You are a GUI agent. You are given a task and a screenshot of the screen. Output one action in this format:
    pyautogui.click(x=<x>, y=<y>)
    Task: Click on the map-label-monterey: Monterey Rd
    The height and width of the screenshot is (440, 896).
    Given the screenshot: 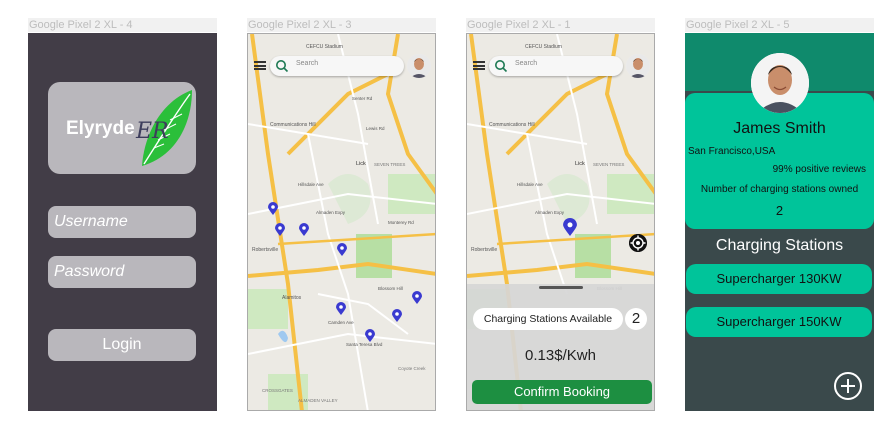 What is the action you would take?
    pyautogui.click(x=401, y=222)
    